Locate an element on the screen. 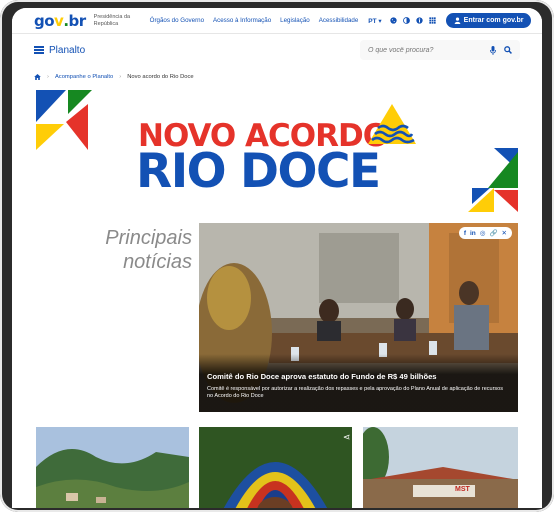 This screenshot has width=554, height=512. linkedin-icon: in is located at coordinates (473, 233).